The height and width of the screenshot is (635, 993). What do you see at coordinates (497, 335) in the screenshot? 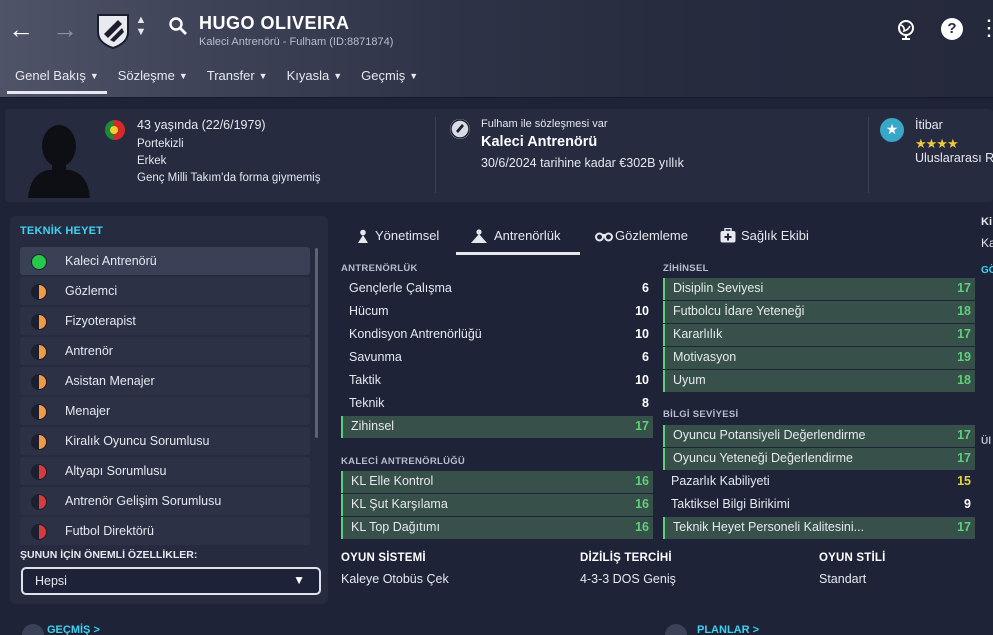
I see `attribute-row: Kondisyon Antrenörlüğü 10` at bounding box center [497, 335].